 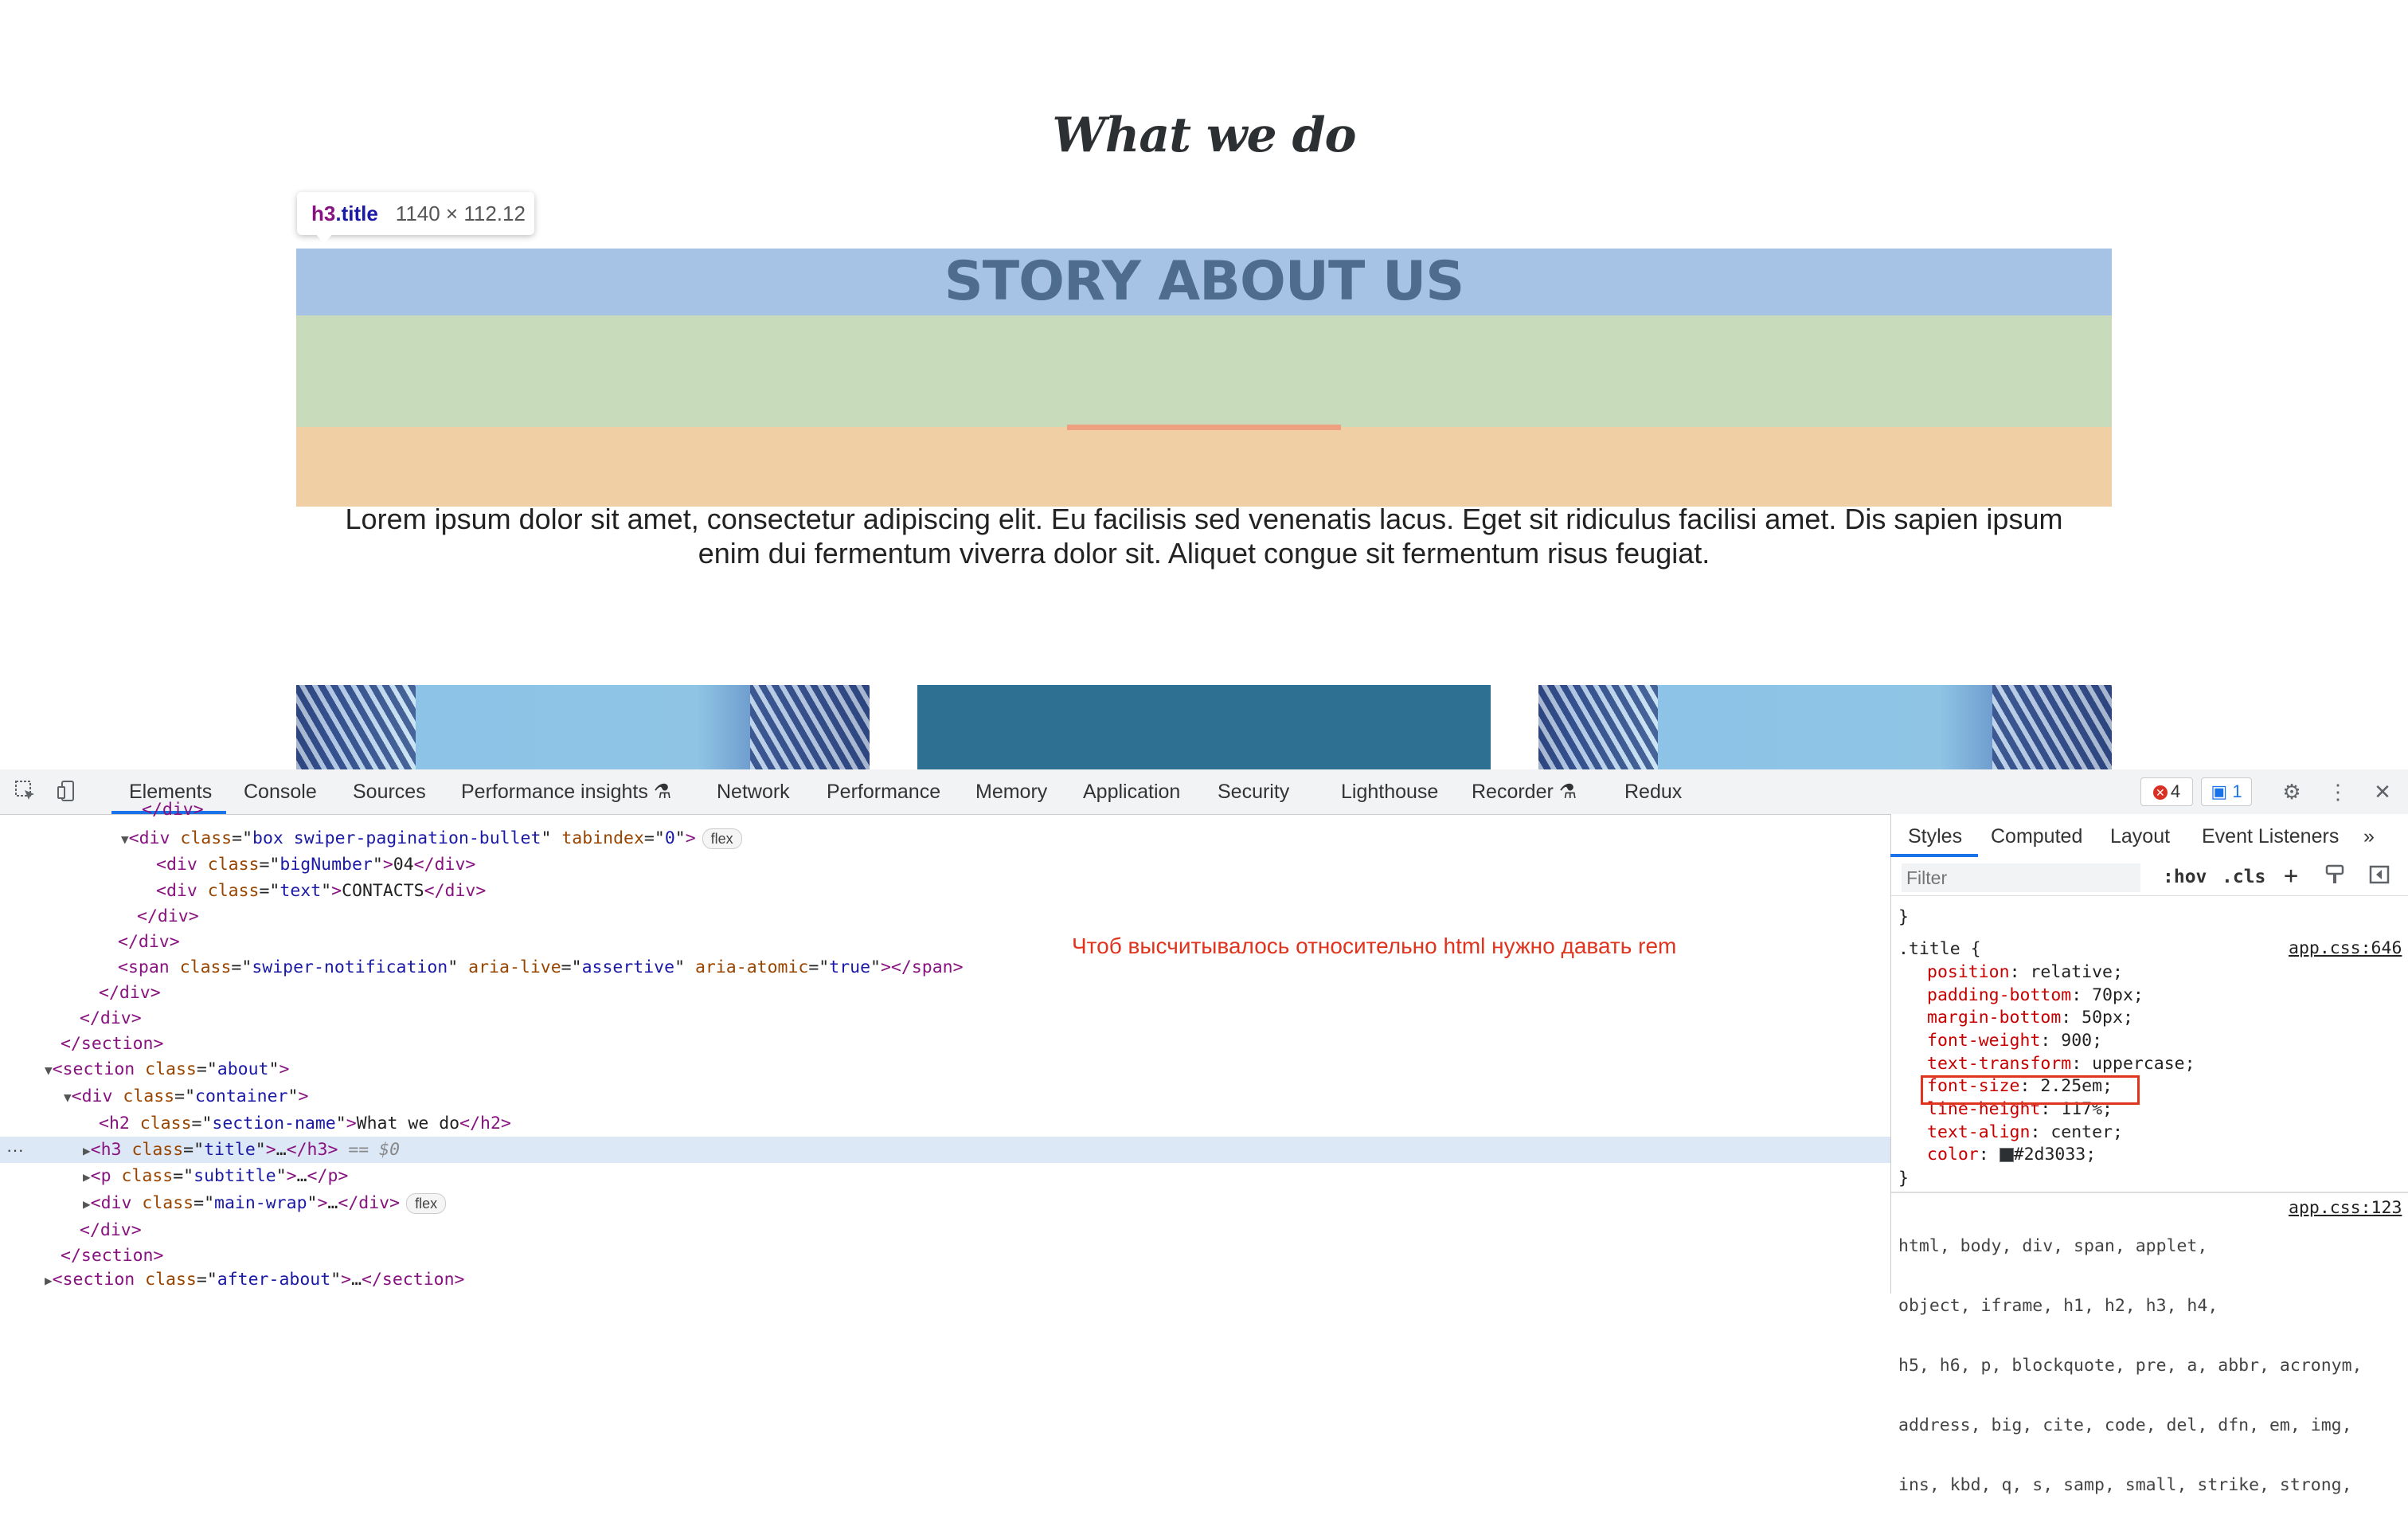 I want to click on tab-styles: Styles, so click(x=1935, y=836).